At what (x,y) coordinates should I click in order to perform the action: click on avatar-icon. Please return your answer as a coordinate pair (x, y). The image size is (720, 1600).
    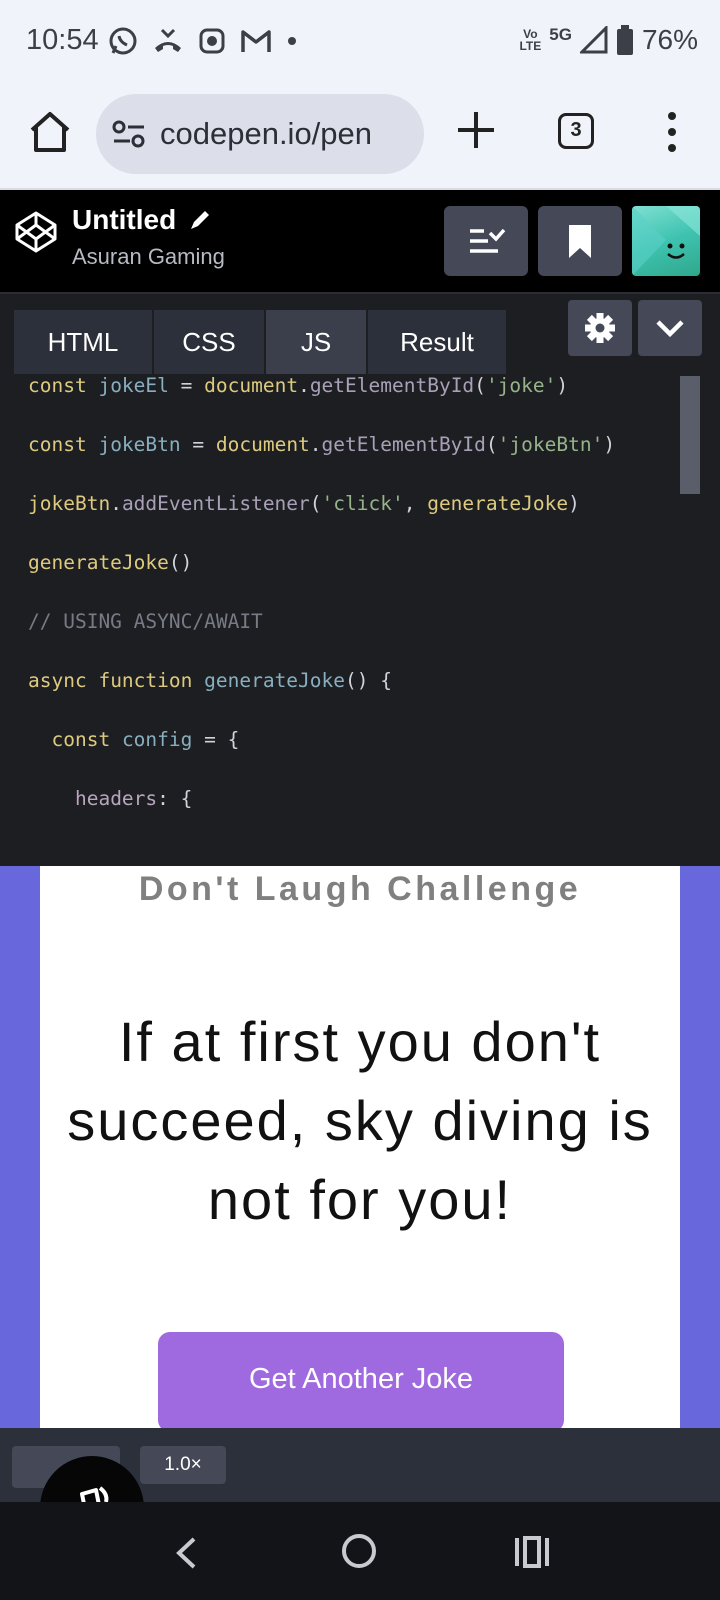
    Looking at the image, I should click on (666, 241).